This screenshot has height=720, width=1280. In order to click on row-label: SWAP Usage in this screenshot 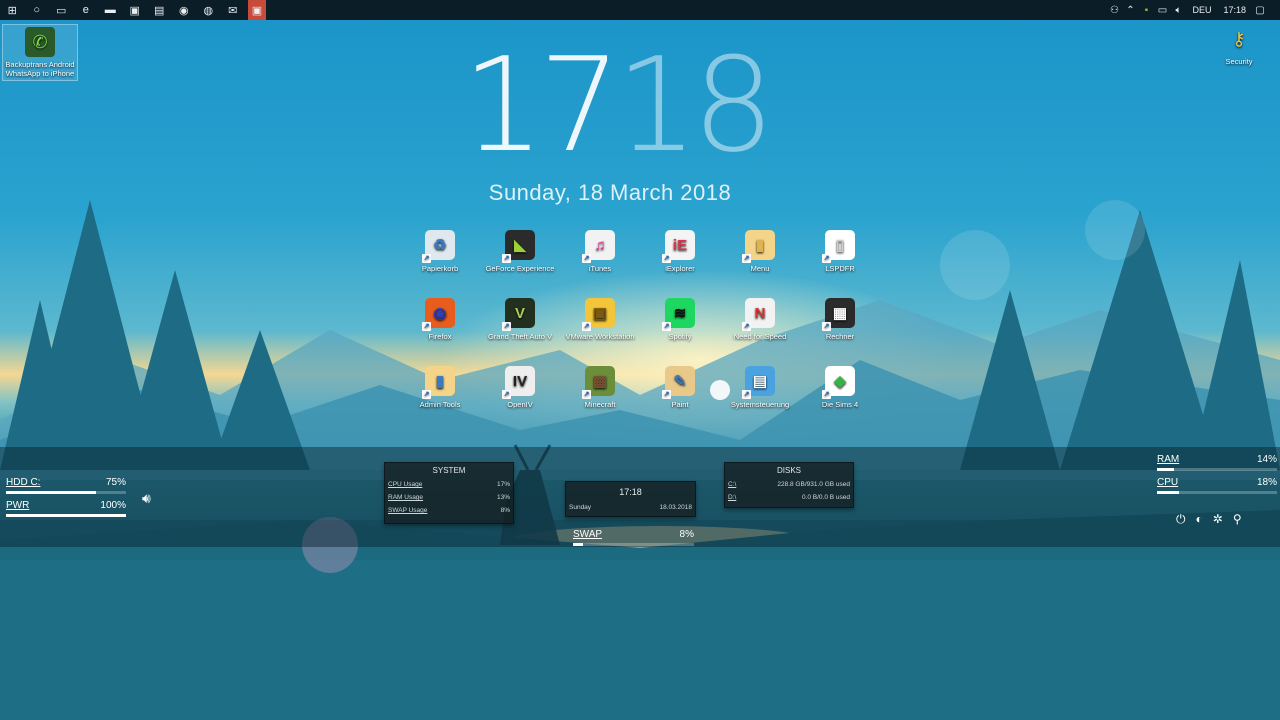, I will do `click(408, 510)`.